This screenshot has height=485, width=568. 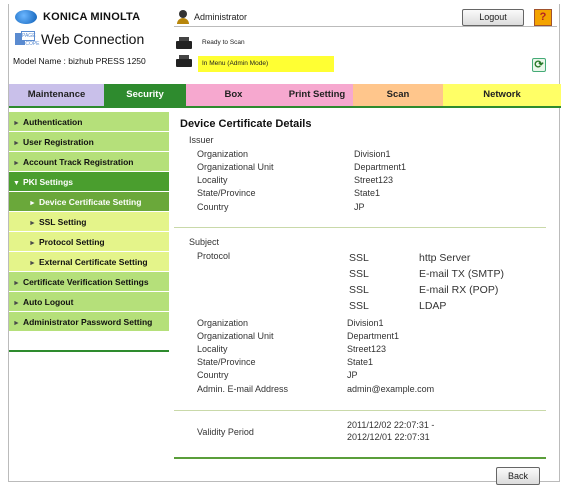 I want to click on sidebar-item-user-registration: ► User Registration, so click(x=89, y=142).